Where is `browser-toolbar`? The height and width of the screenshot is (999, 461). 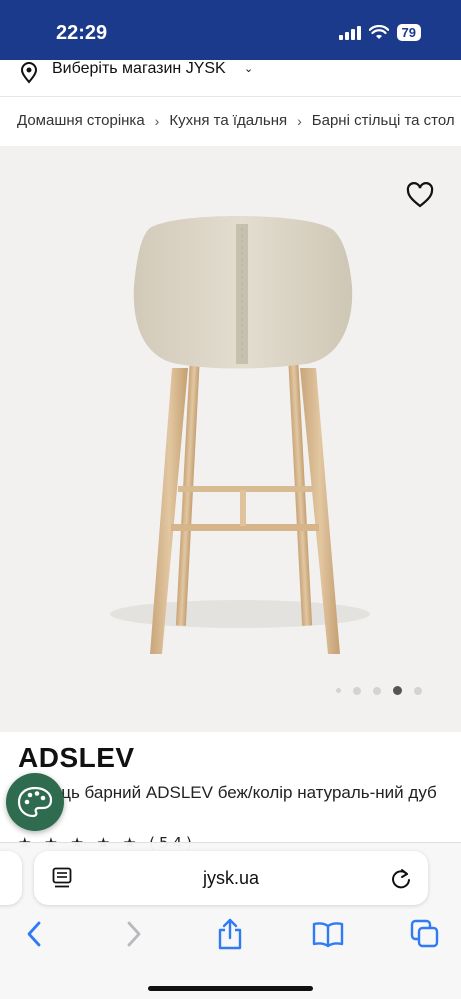 browser-toolbar is located at coordinates (230, 937).